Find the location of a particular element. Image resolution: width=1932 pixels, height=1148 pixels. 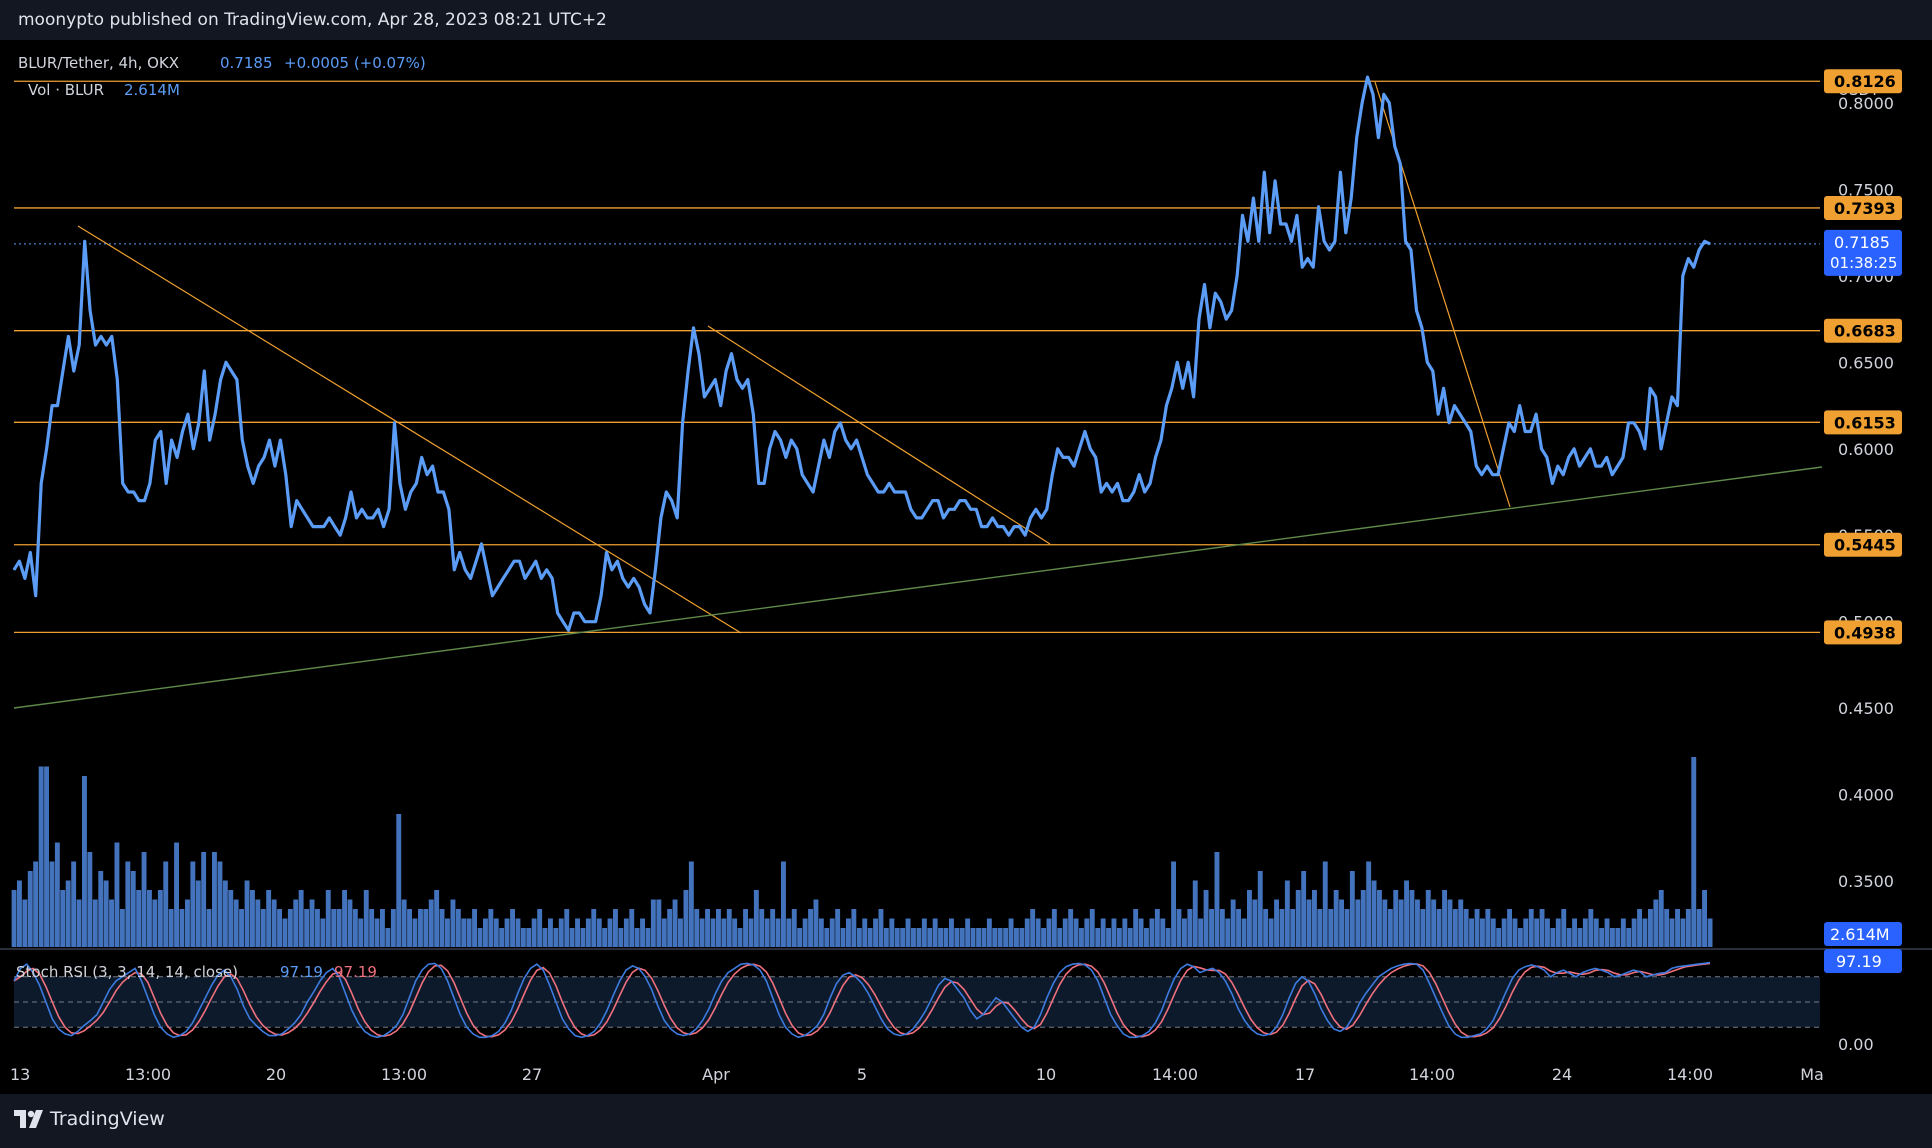

tradingview-logo: TradingView is located at coordinates (89, 1119).